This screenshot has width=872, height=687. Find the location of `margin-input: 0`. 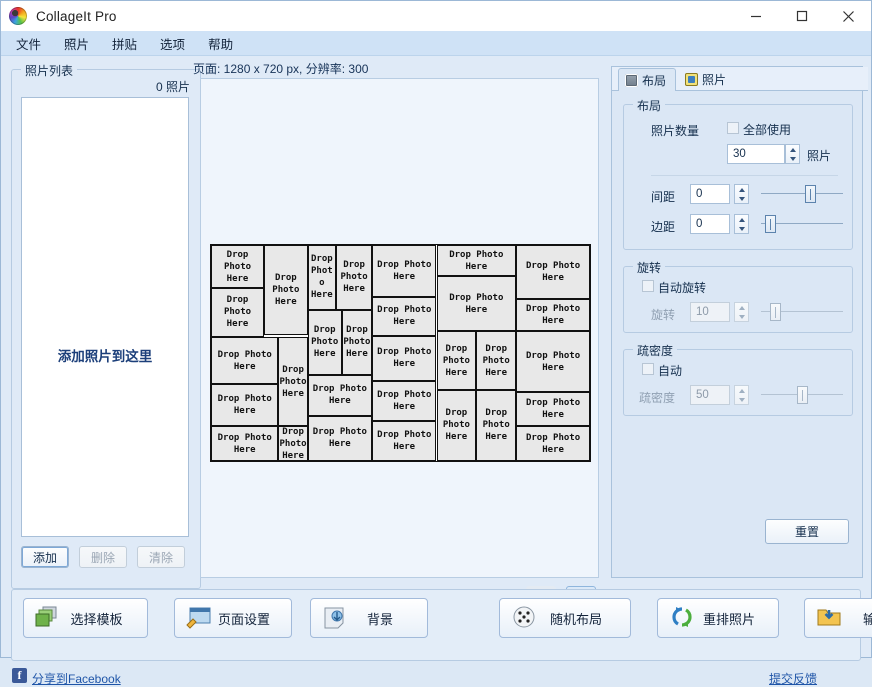

margin-input: 0 is located at coordinates (710, 224).